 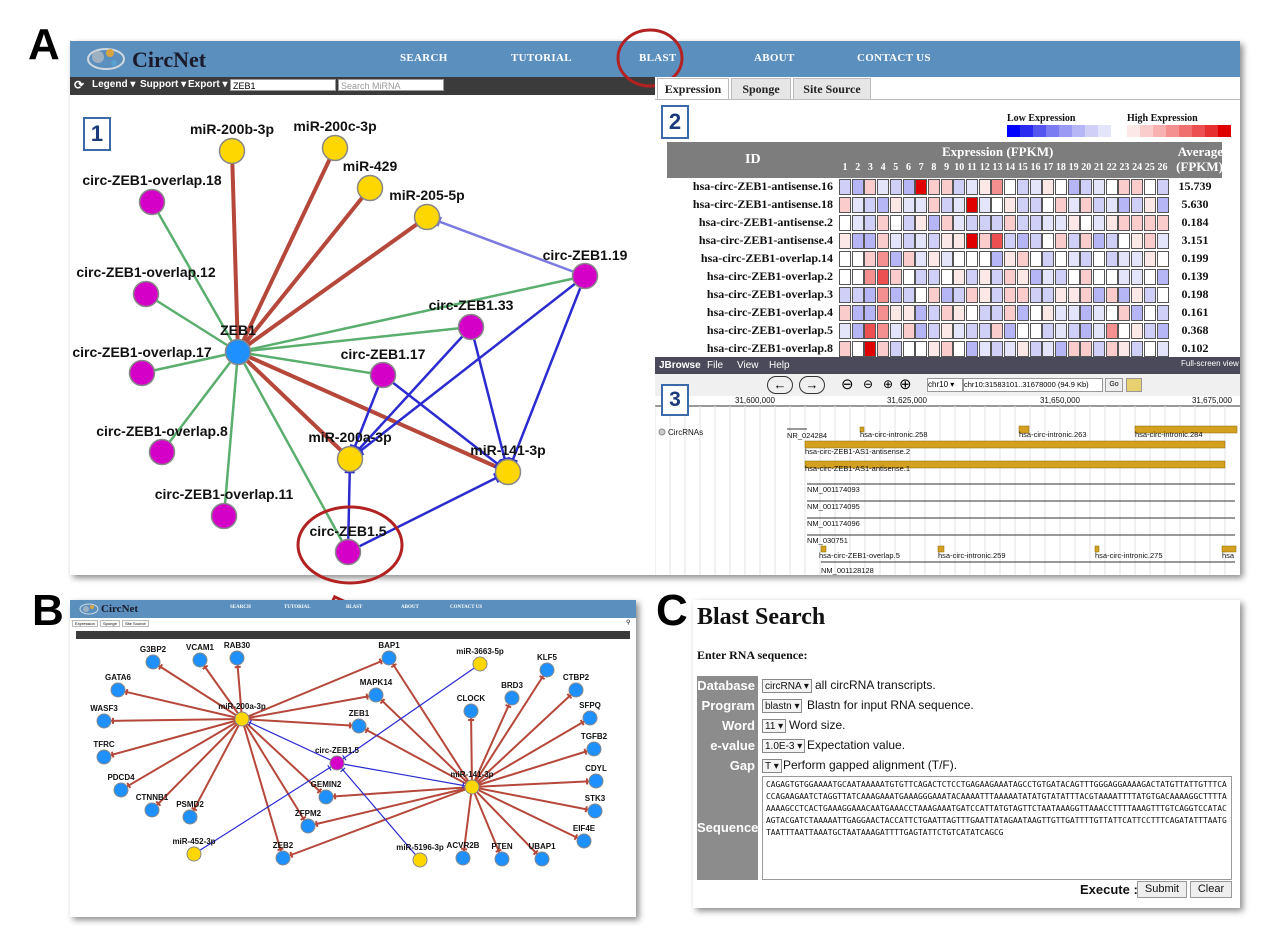 I want to click on panel-b-tab-sponge: Sponge, so click(x=110, y=623).